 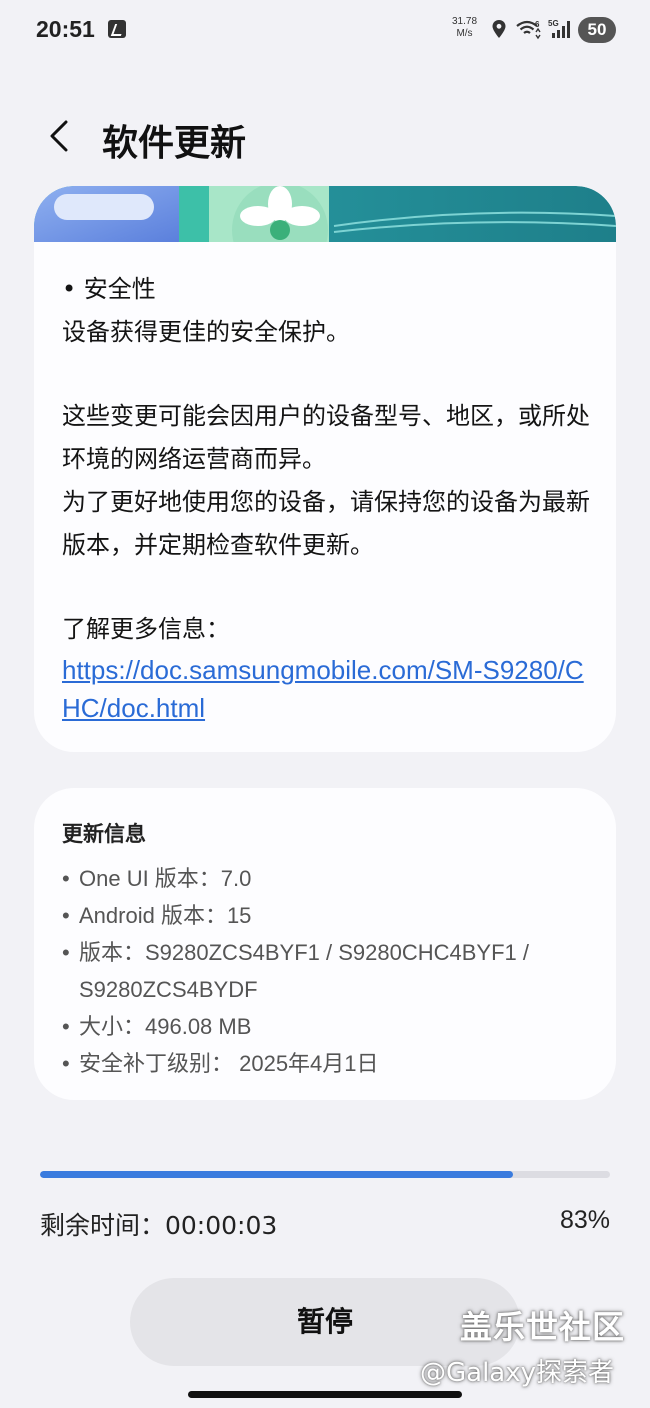 What do you see at coordinates (277, 1174) in the screenshot?
I see `download-progress-fill` at bounding box center [277, 1174].